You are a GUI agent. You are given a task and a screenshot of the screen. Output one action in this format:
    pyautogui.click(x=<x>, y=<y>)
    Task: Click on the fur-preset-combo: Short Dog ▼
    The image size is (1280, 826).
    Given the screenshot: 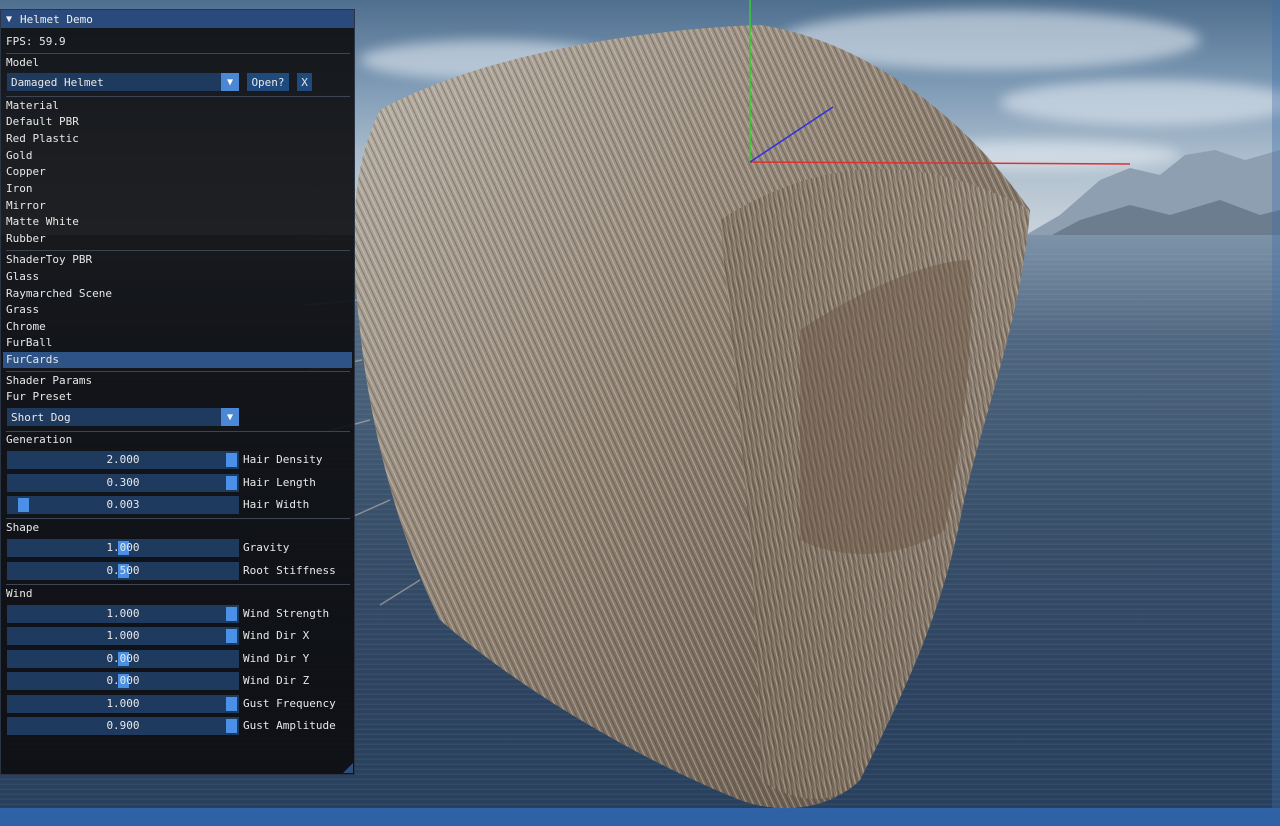 What is the action you would take?
    pyautogui.click(x=123, y=417)
    